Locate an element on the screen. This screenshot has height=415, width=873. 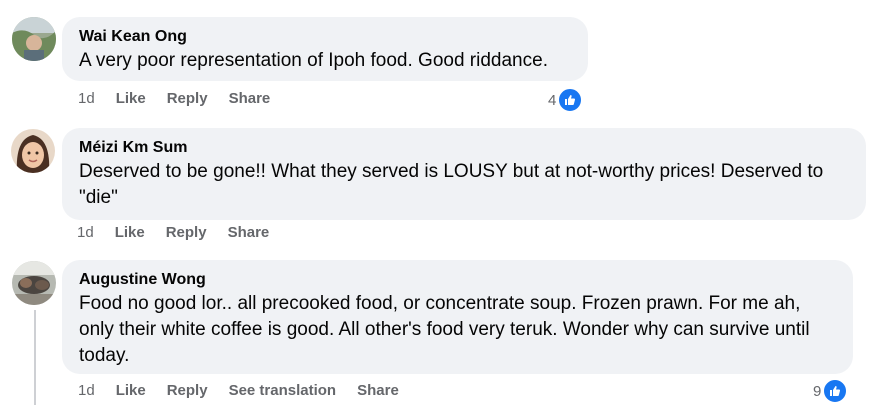
reaction-summary: 4 is located at coordinates (566, 100).